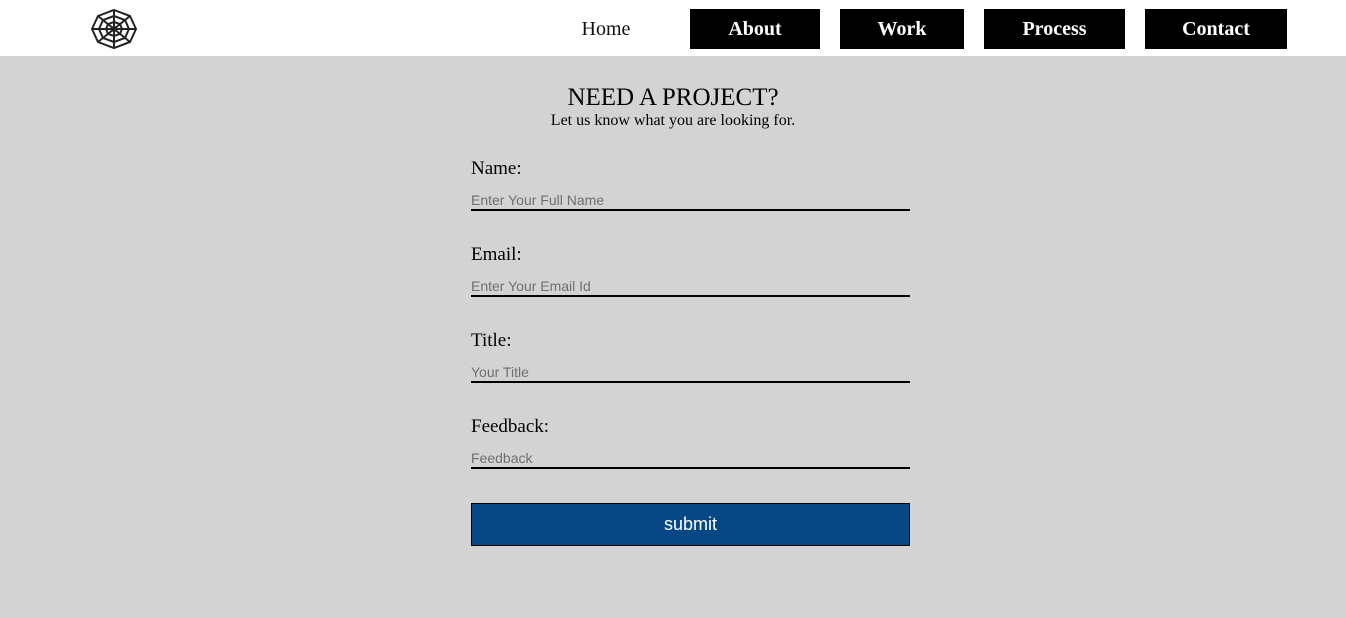 The width and height of the screenshot is (1346, 618). What do you see at coordinates (690, 287) in the screenshot?
I see `email-input` at bounding box center [690, 287].